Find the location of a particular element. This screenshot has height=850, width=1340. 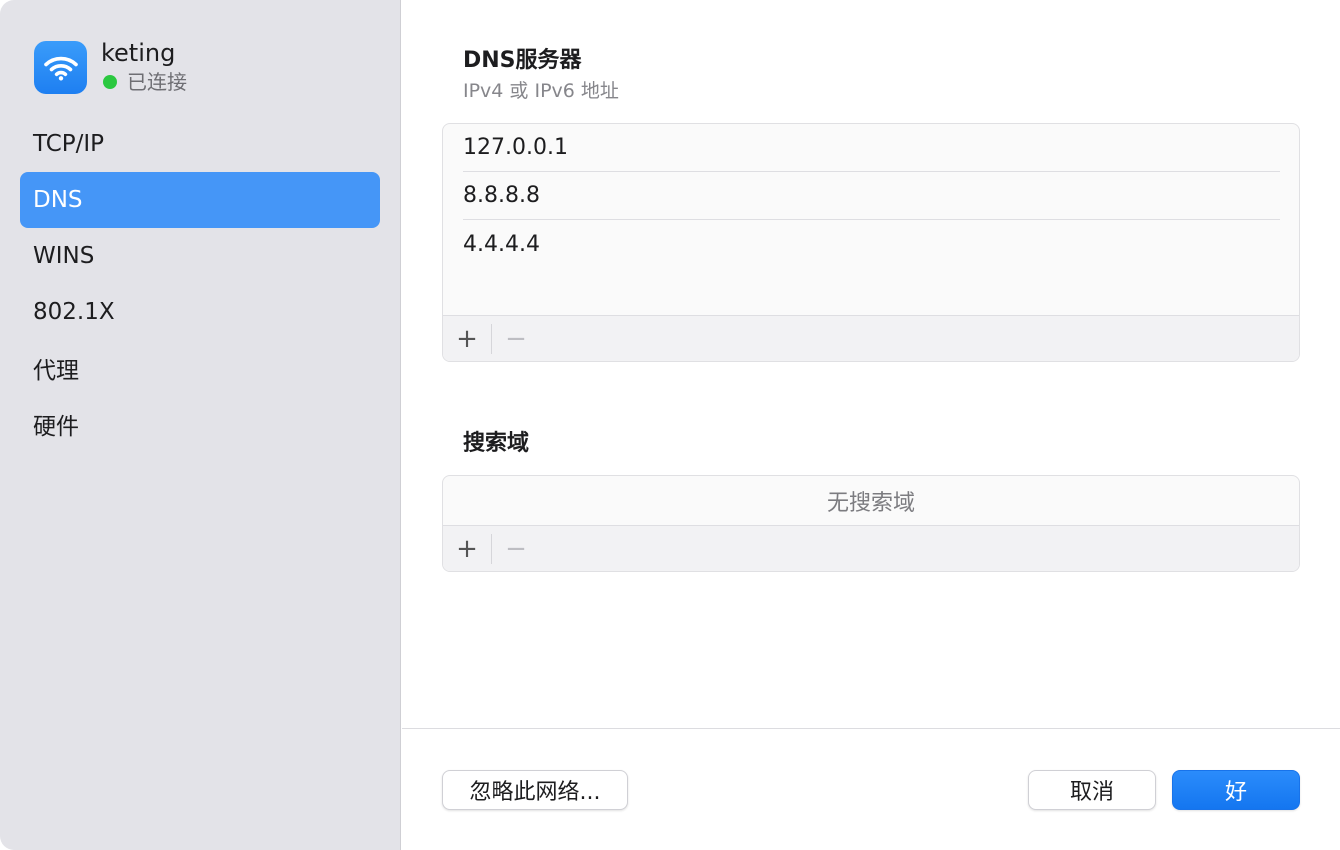

dns-servers-subtitle: IPv4 或 IPv6 地址 is located at coordinates (541, 91).